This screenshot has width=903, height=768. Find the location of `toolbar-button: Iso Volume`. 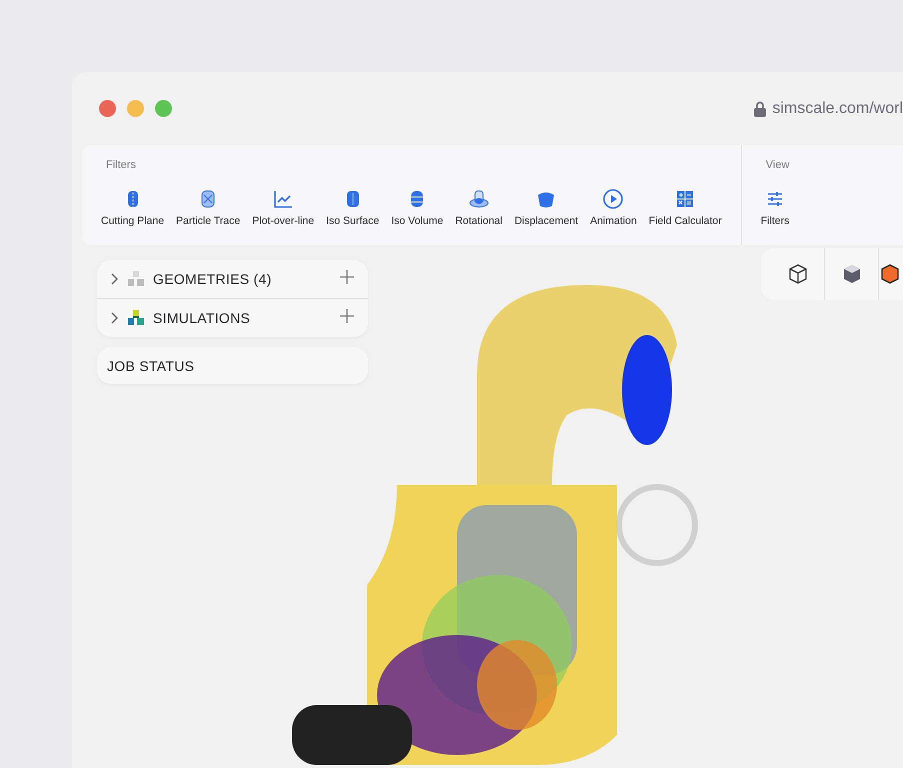

toolbar-button: Iso Volume is located at coordinates (417, 207).